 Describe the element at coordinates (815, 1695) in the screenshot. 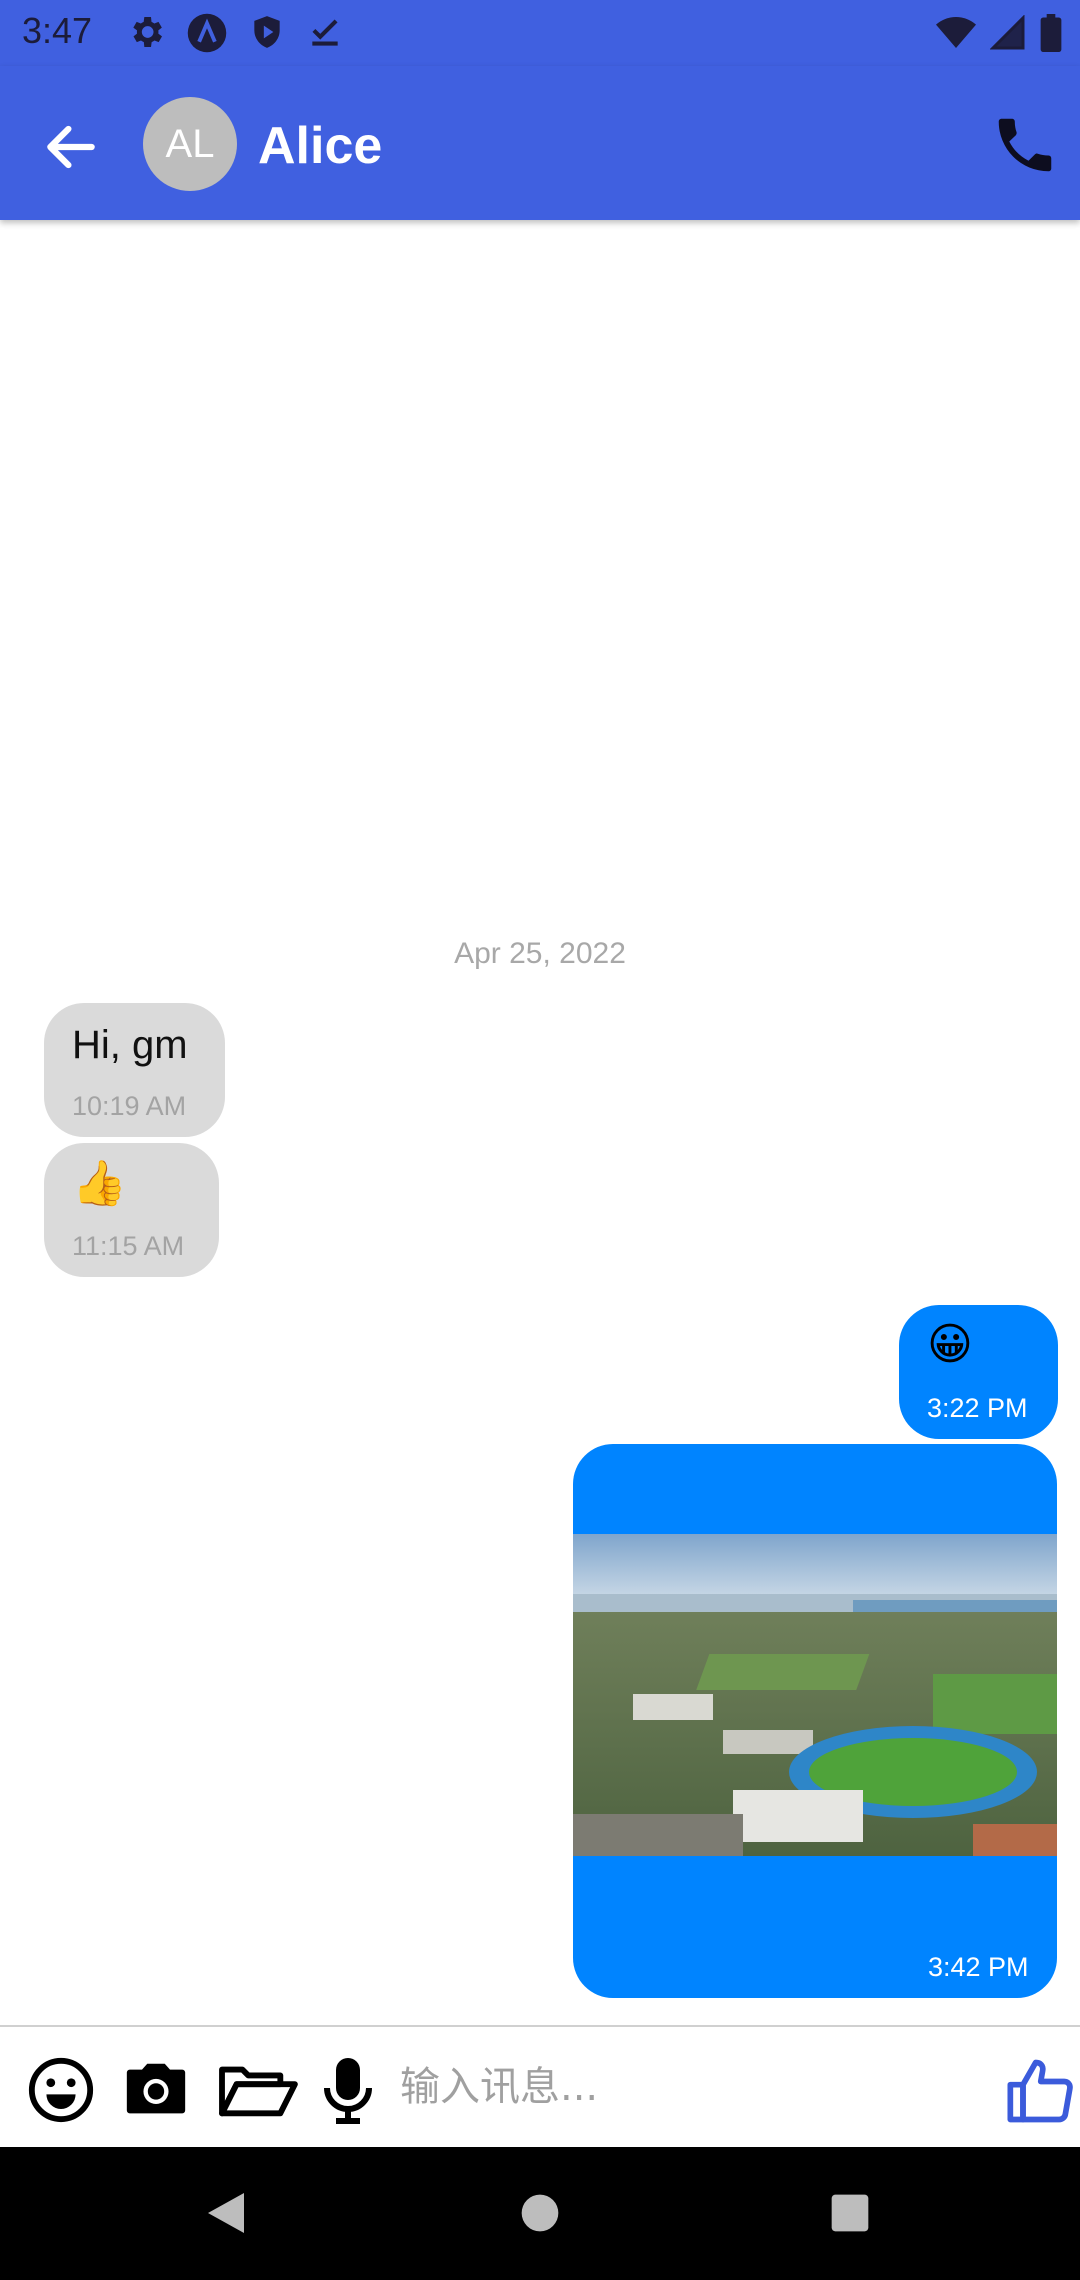

I see `aerial-stadium-campus-photo` at that location.